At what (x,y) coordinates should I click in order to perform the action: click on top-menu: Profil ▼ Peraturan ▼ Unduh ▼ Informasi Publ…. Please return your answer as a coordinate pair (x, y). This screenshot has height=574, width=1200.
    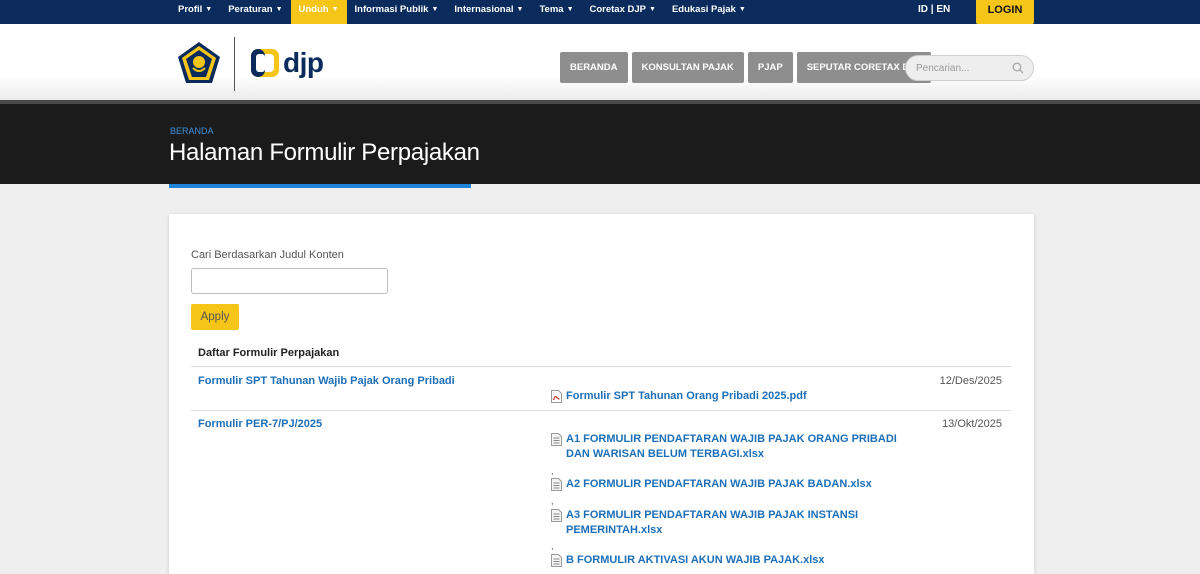
    Looking at the image, I should click on (462, 12).